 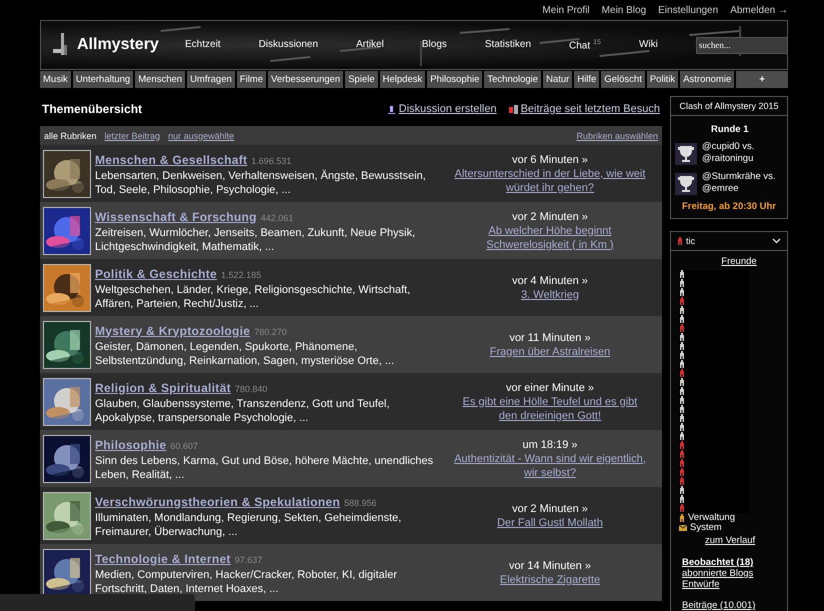 What do you see at coordinates (271, 161) in the screenshot?
I see `post-count: 1.696.531` at bounding box center [271, 161].